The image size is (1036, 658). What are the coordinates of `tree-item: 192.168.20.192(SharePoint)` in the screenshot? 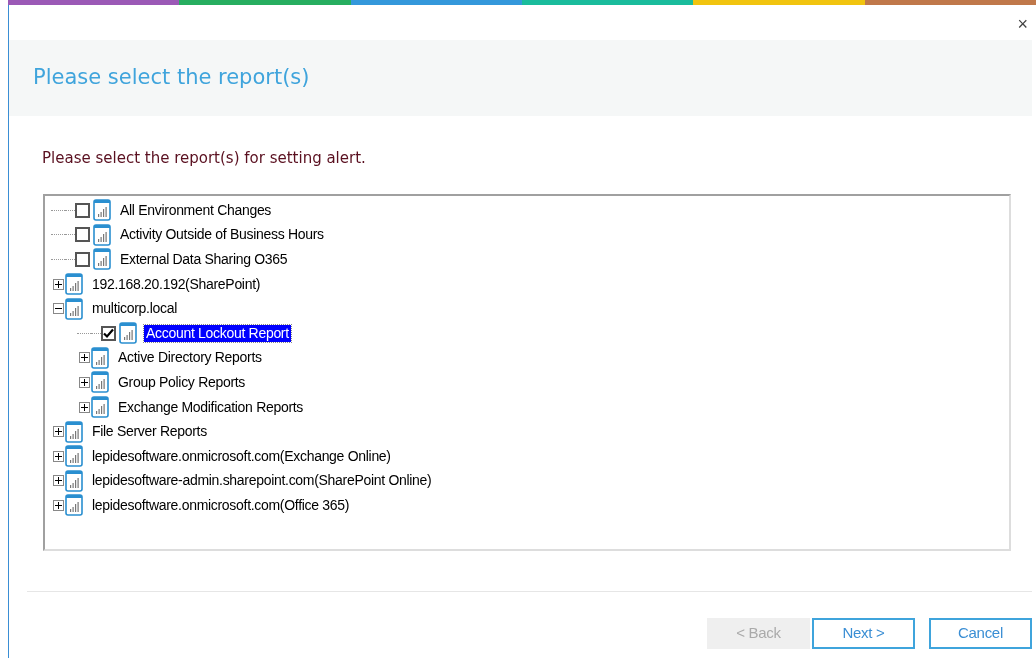 It's located at (176, 284).